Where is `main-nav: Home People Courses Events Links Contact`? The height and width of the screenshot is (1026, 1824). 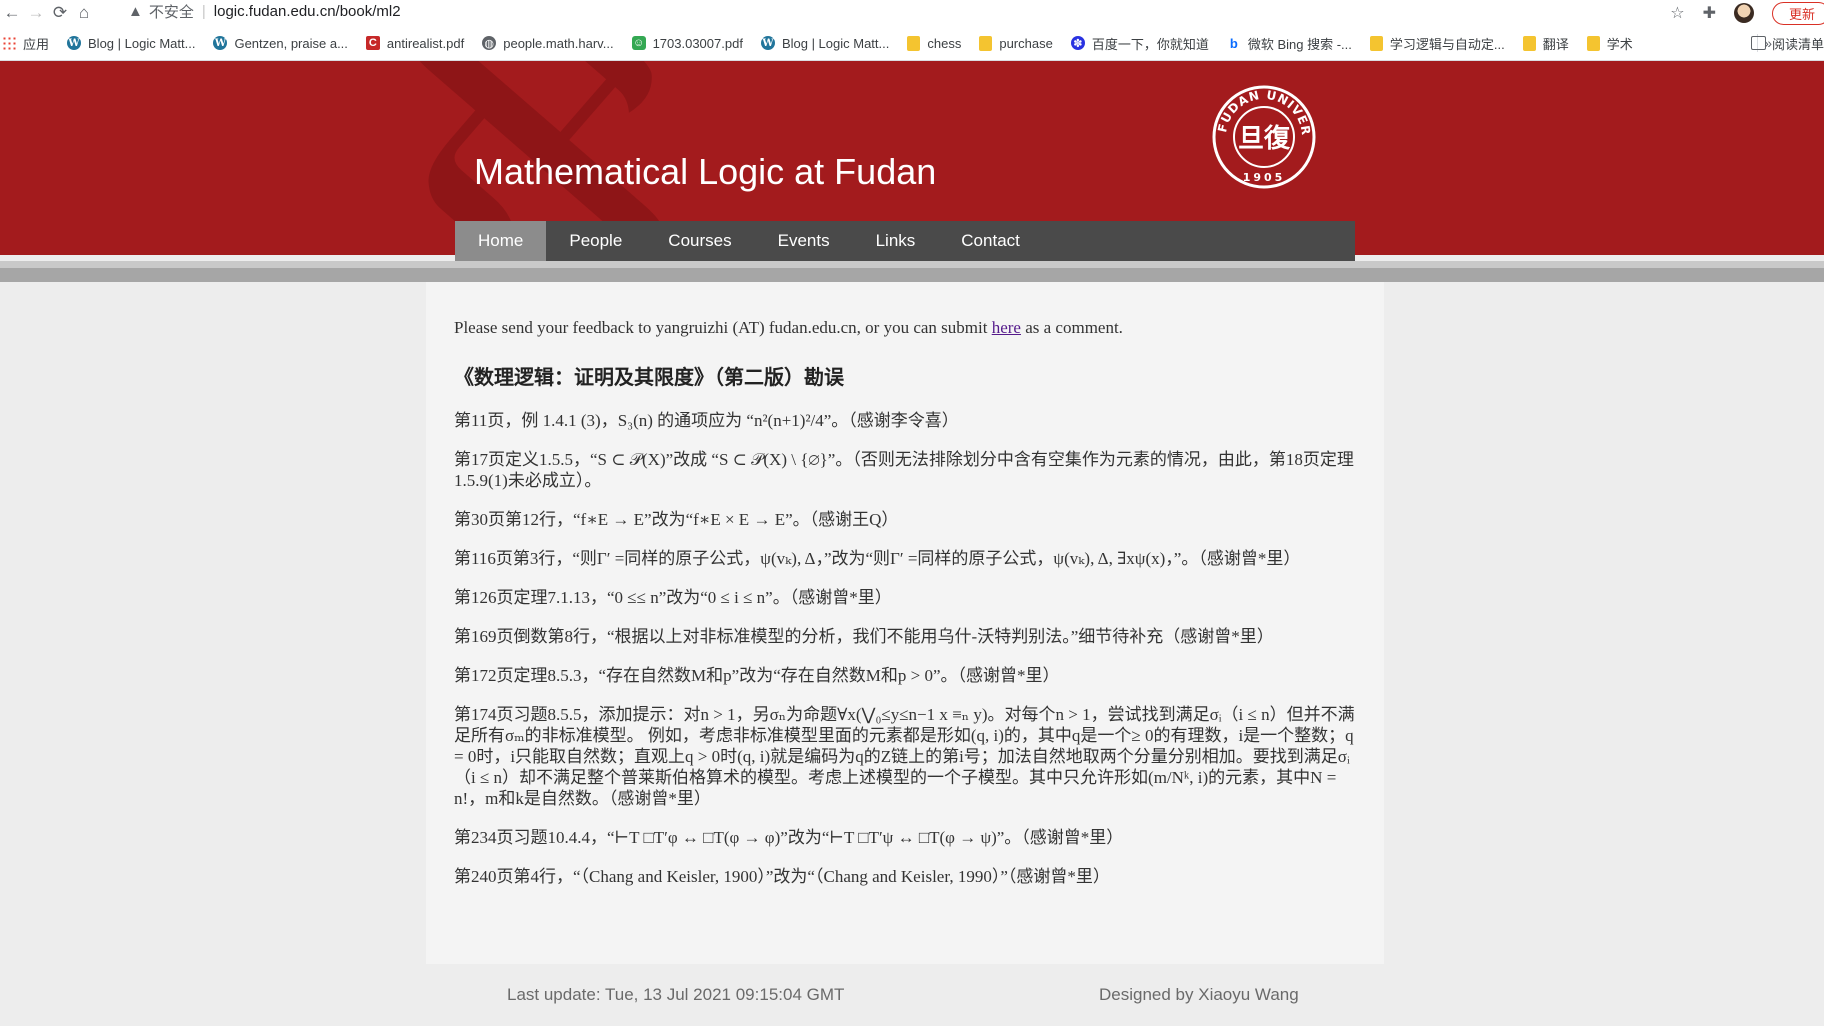
main-nav: Home People Courses Events Links Contact is located at coordinates (905, 241).